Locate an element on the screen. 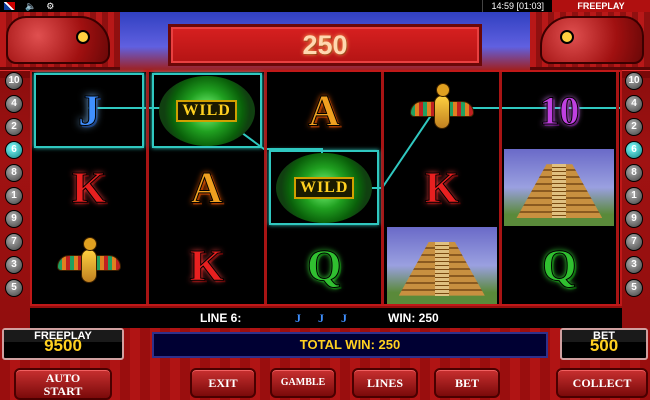  left-serpent-icon is located at coordinates (58, 40).